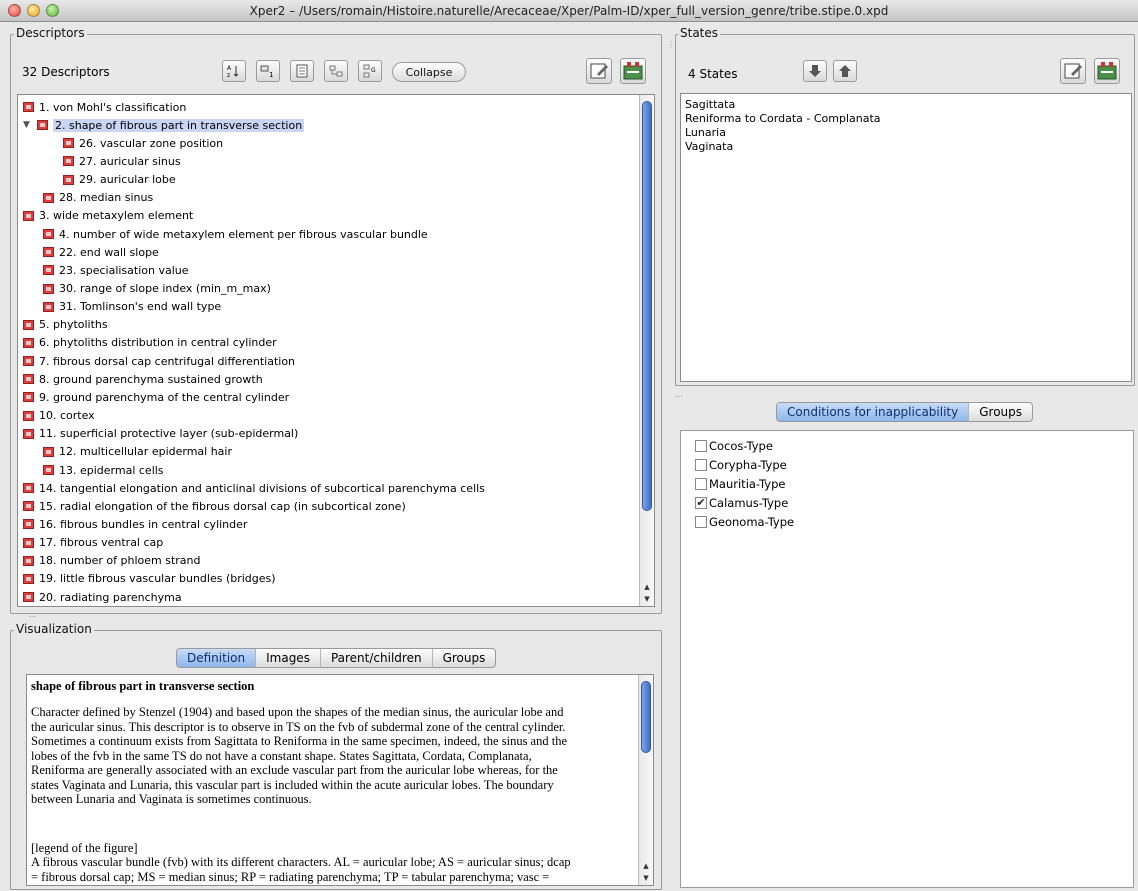 Image resolution: width=1138 pixels, height=891 pixels. I want to click on tab-definition: Definition, so click(217, 658).